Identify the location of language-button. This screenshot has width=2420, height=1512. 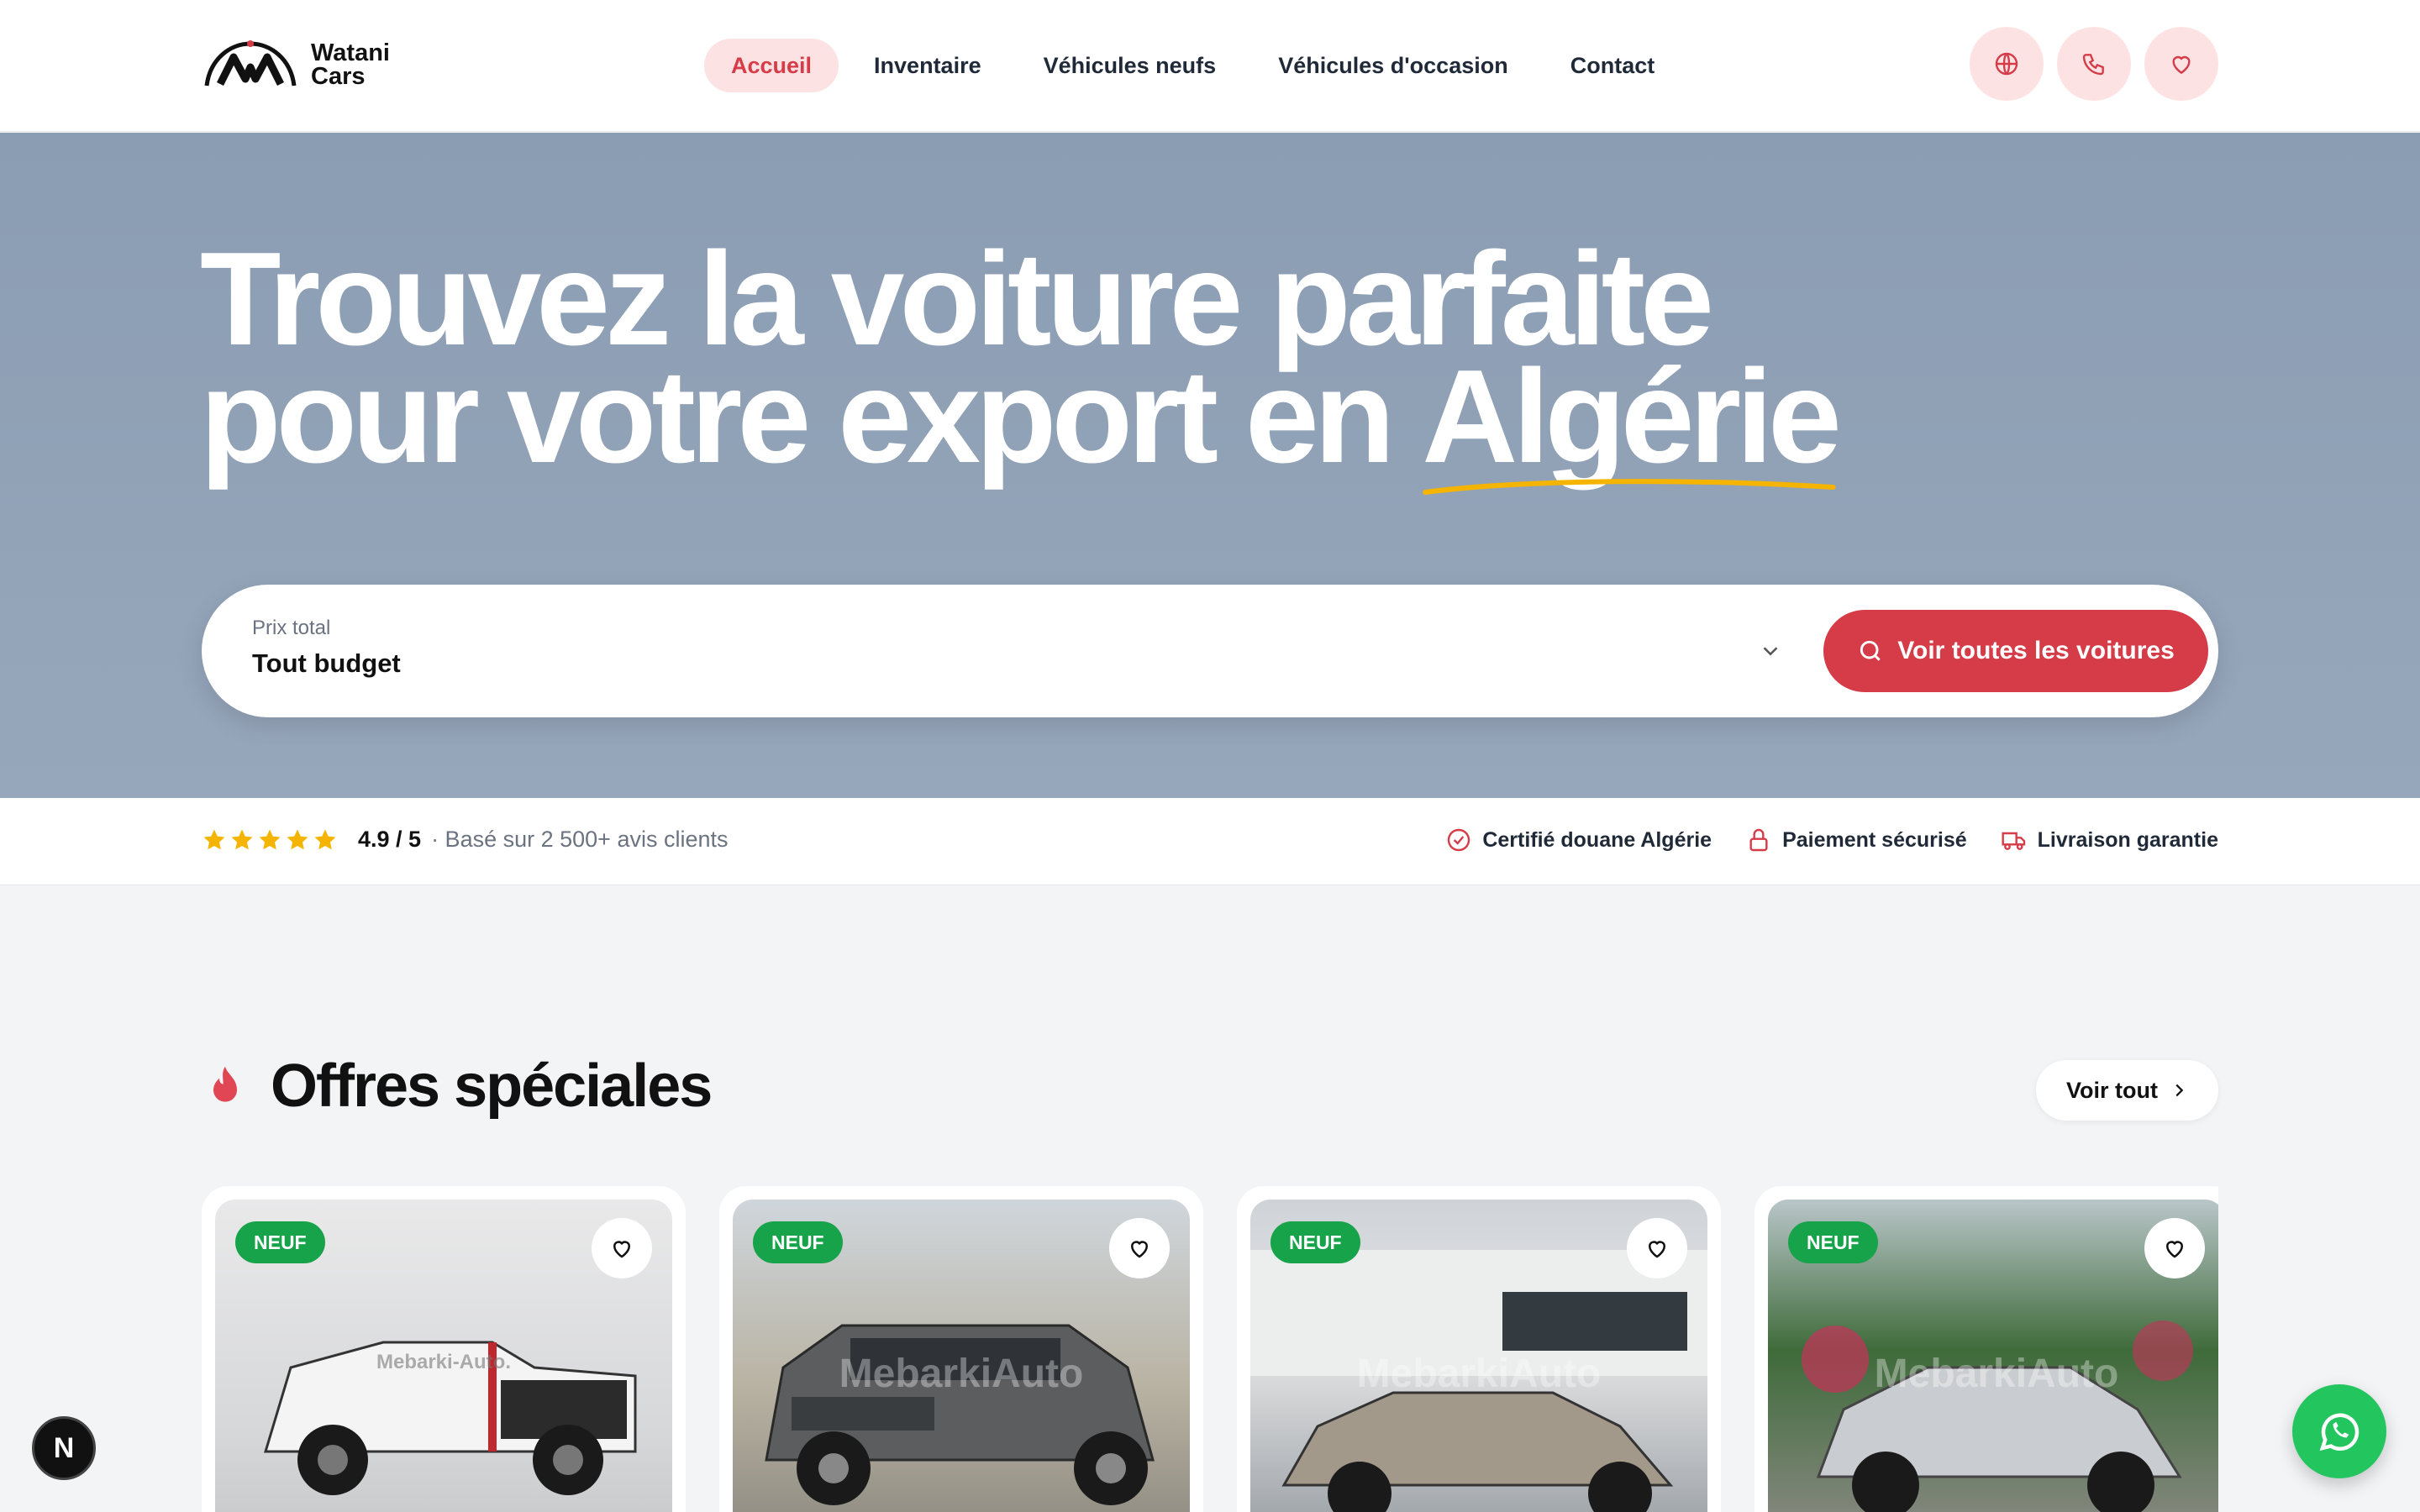
(2007, 64).